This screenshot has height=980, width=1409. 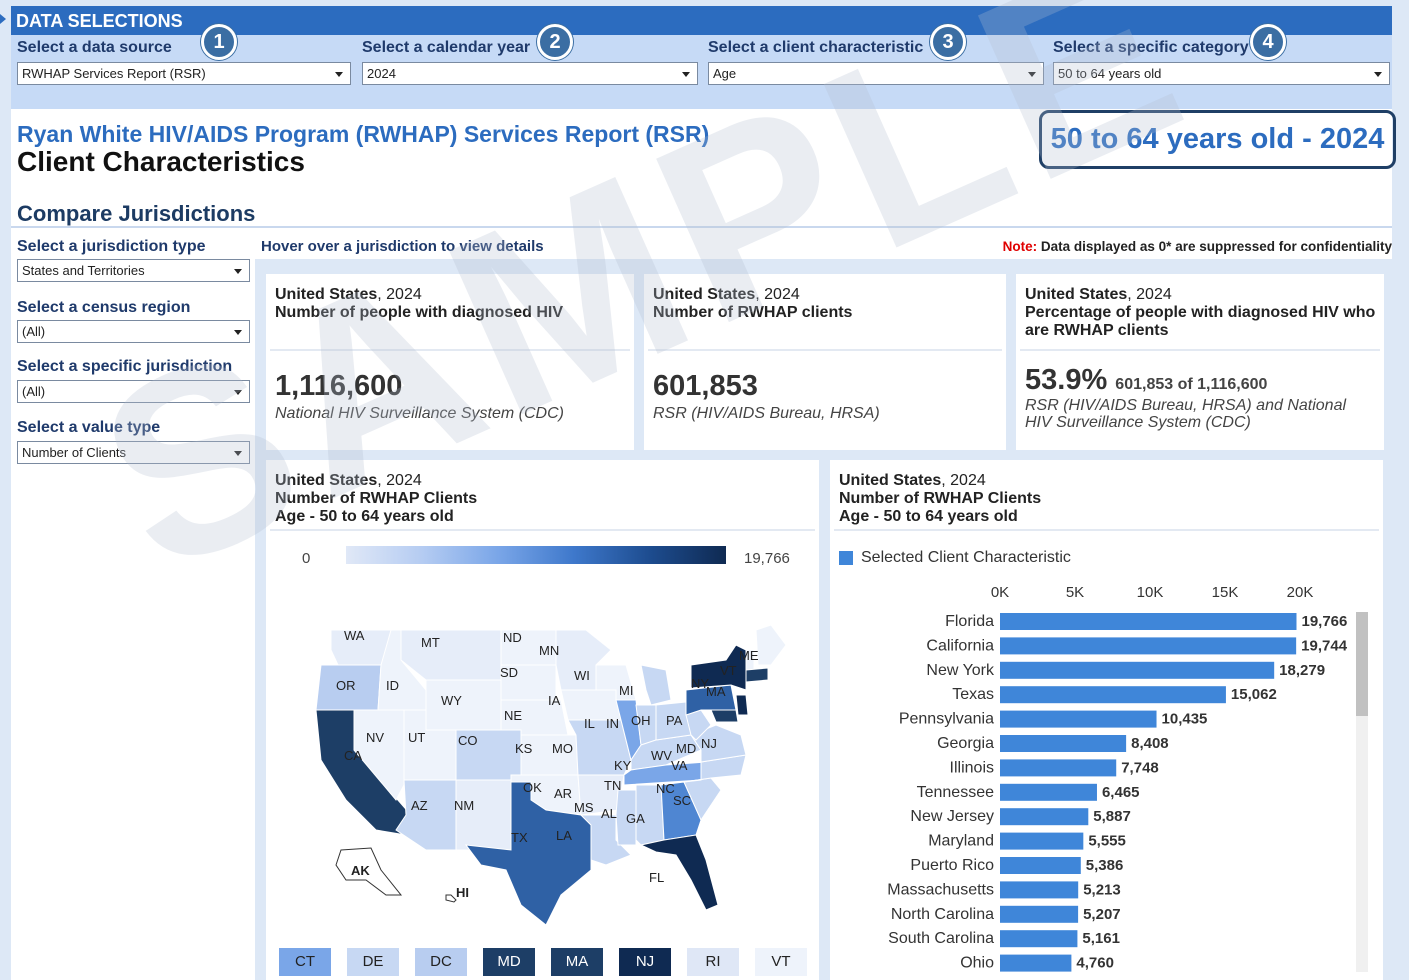 I want to click on calendar-year-value: 2024, so click(x=381, y=73).